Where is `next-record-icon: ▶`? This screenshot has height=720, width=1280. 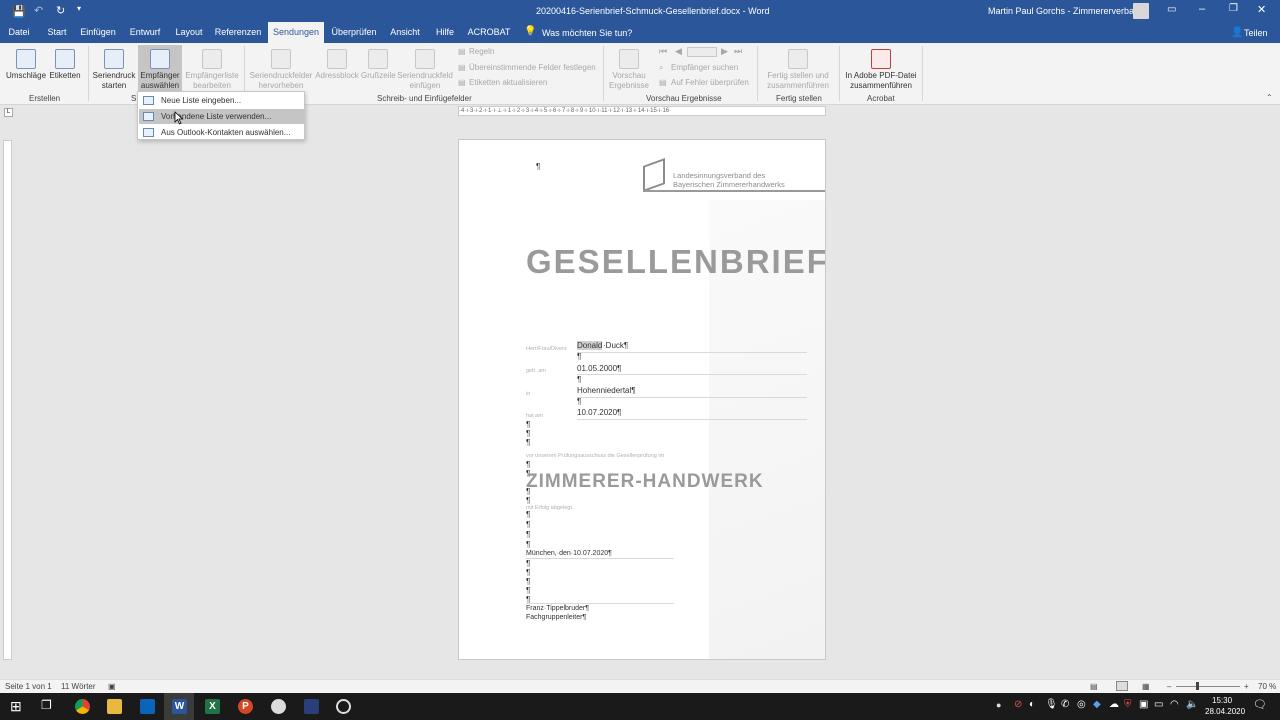 next-record-icon: ▶ is located at coordinates (724, 51).